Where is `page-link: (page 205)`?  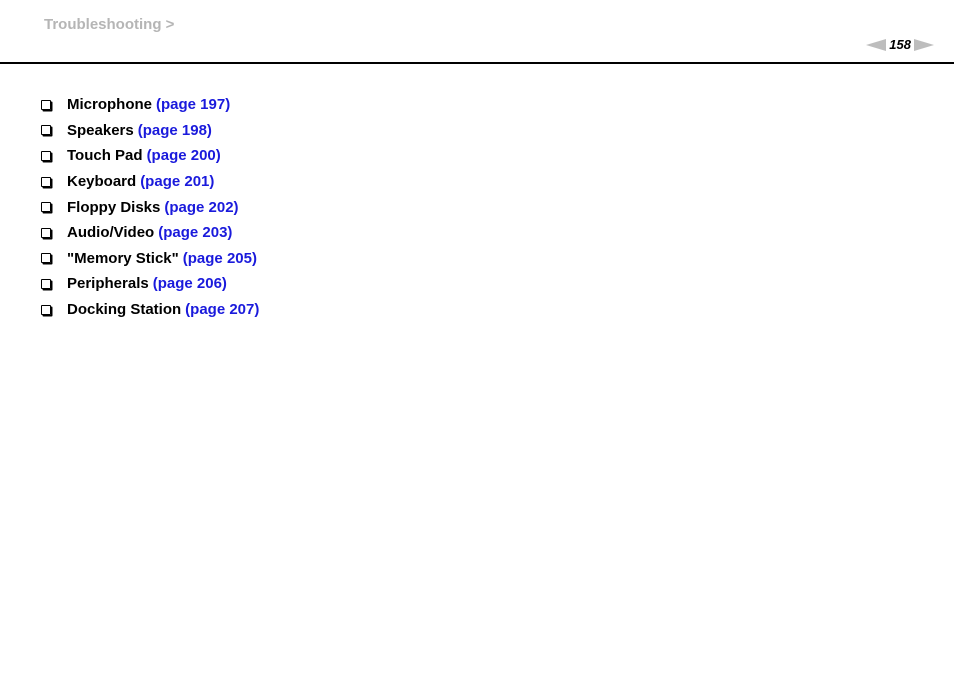 page-link: (page 205) is located at coordinates (220, 258).